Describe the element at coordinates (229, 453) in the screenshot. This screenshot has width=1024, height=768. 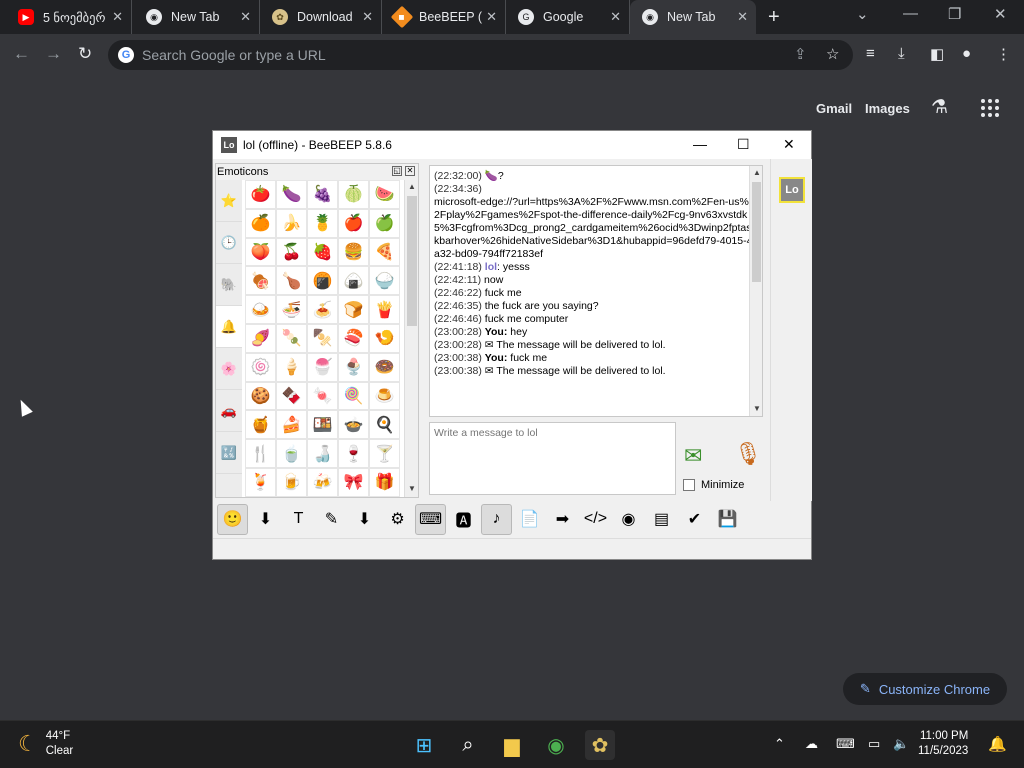
I see `emoji-category-tab: 🔣` at that location.